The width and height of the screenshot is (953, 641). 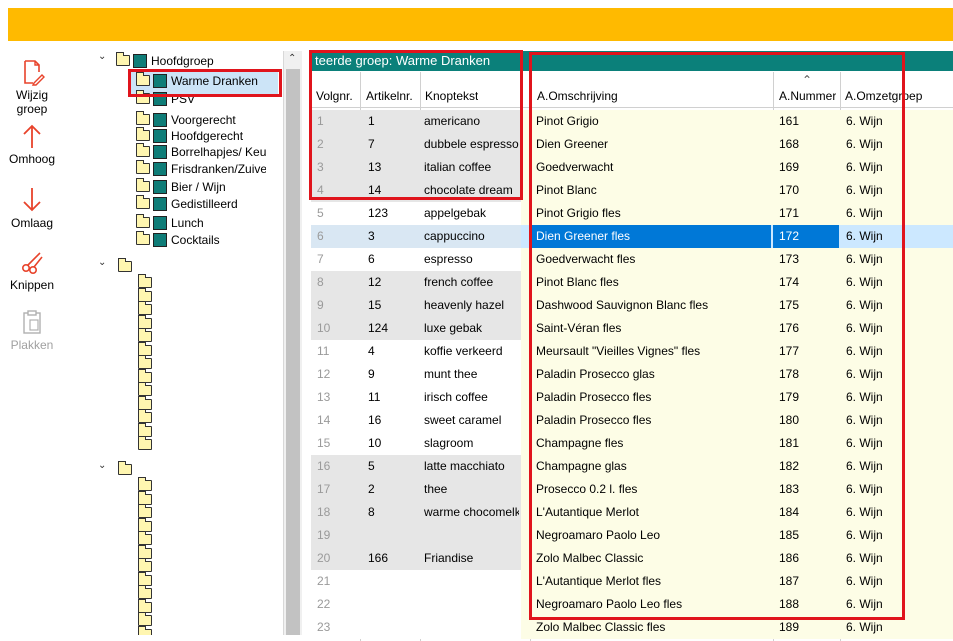 I want to click on table-row: Zolo Malbec Classic fles 189 6. Wijn, so click(x=737, y=627).